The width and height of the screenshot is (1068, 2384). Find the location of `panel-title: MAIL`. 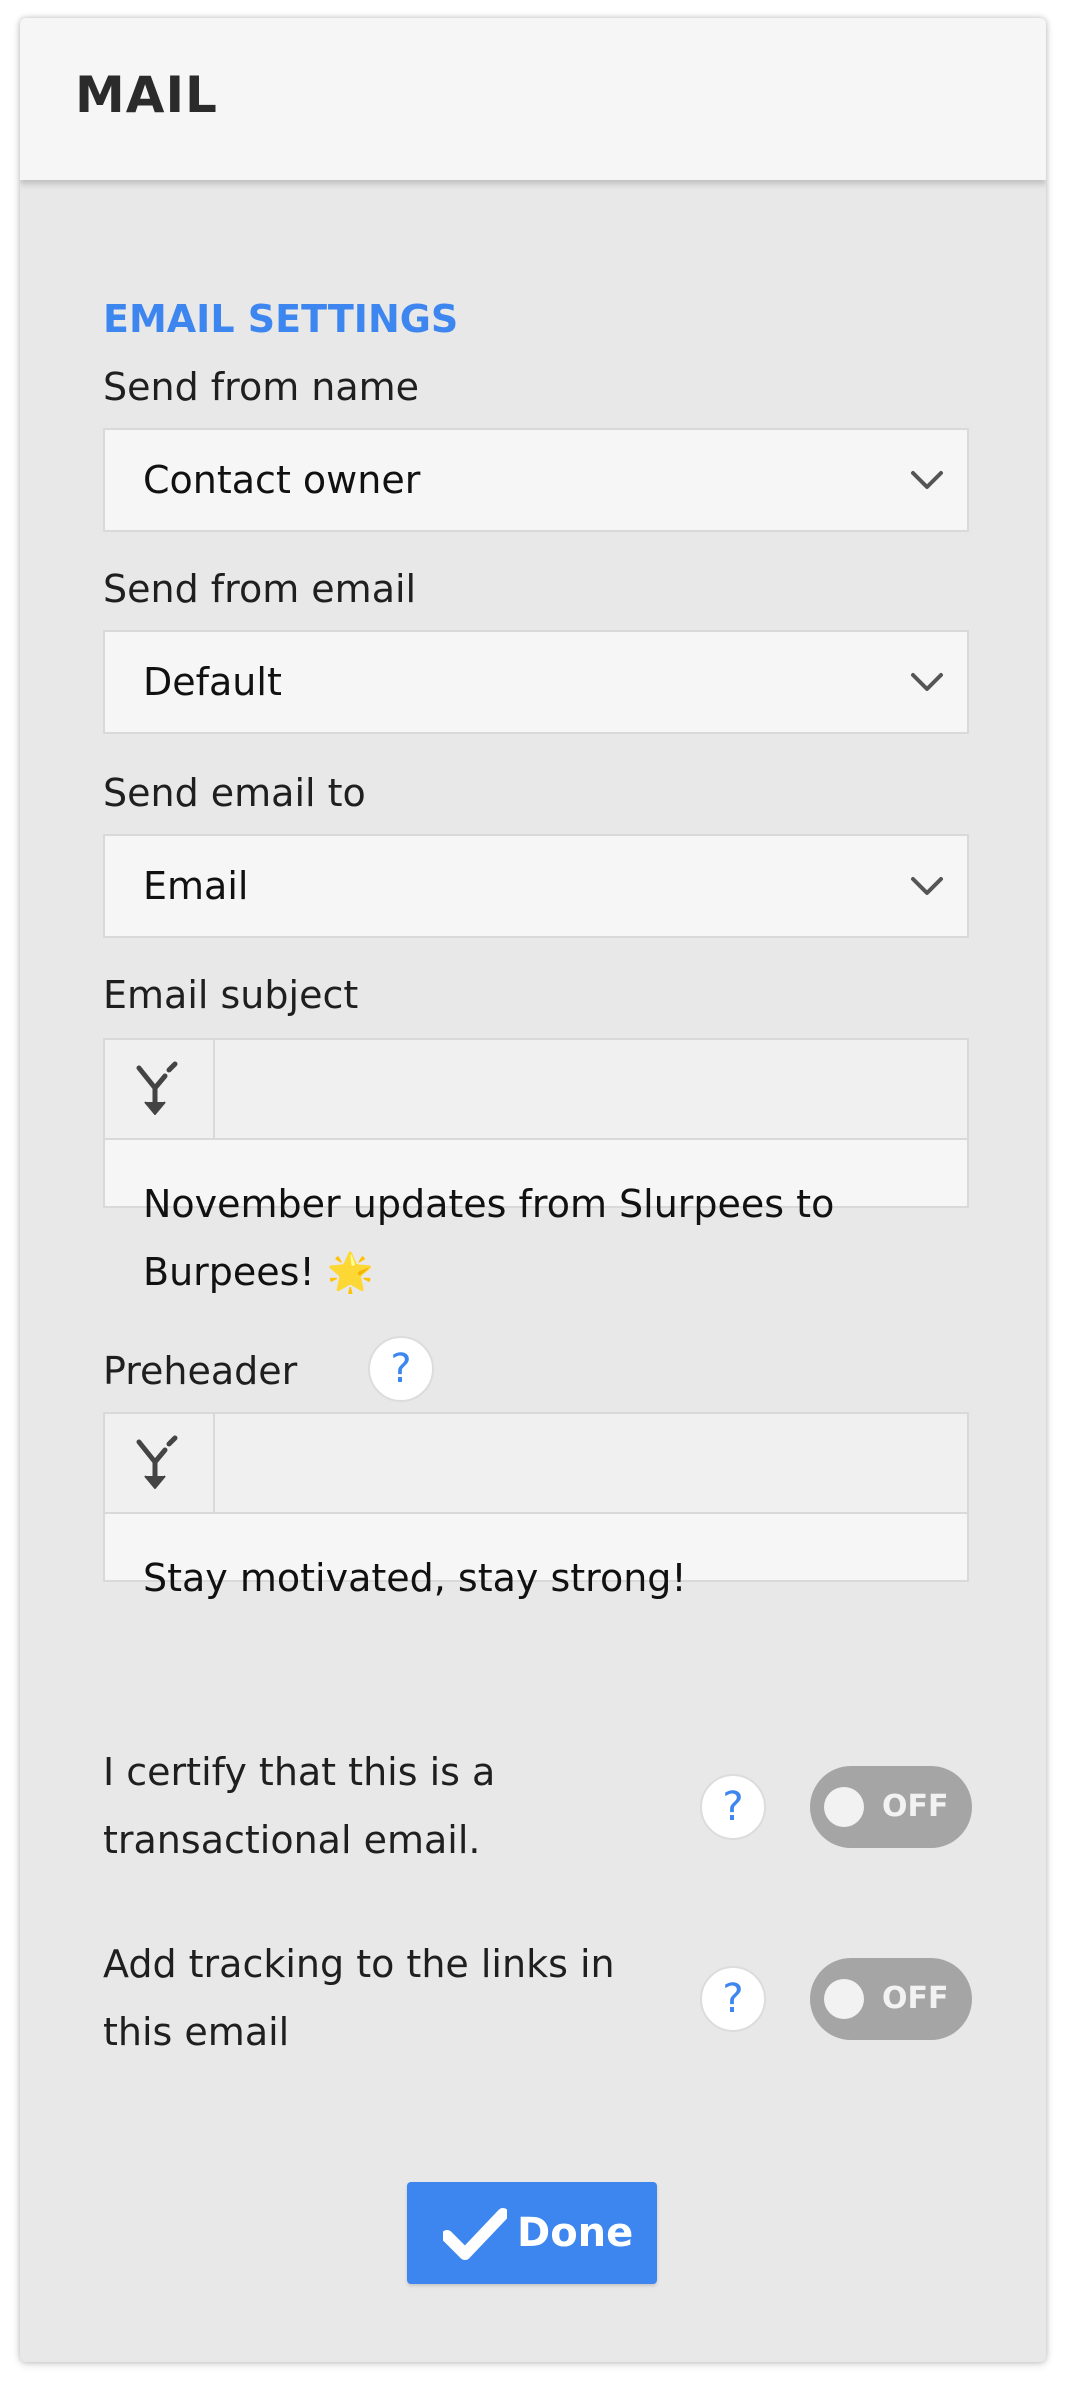

panel-title: MAIL is located at coordinates (146, 95).